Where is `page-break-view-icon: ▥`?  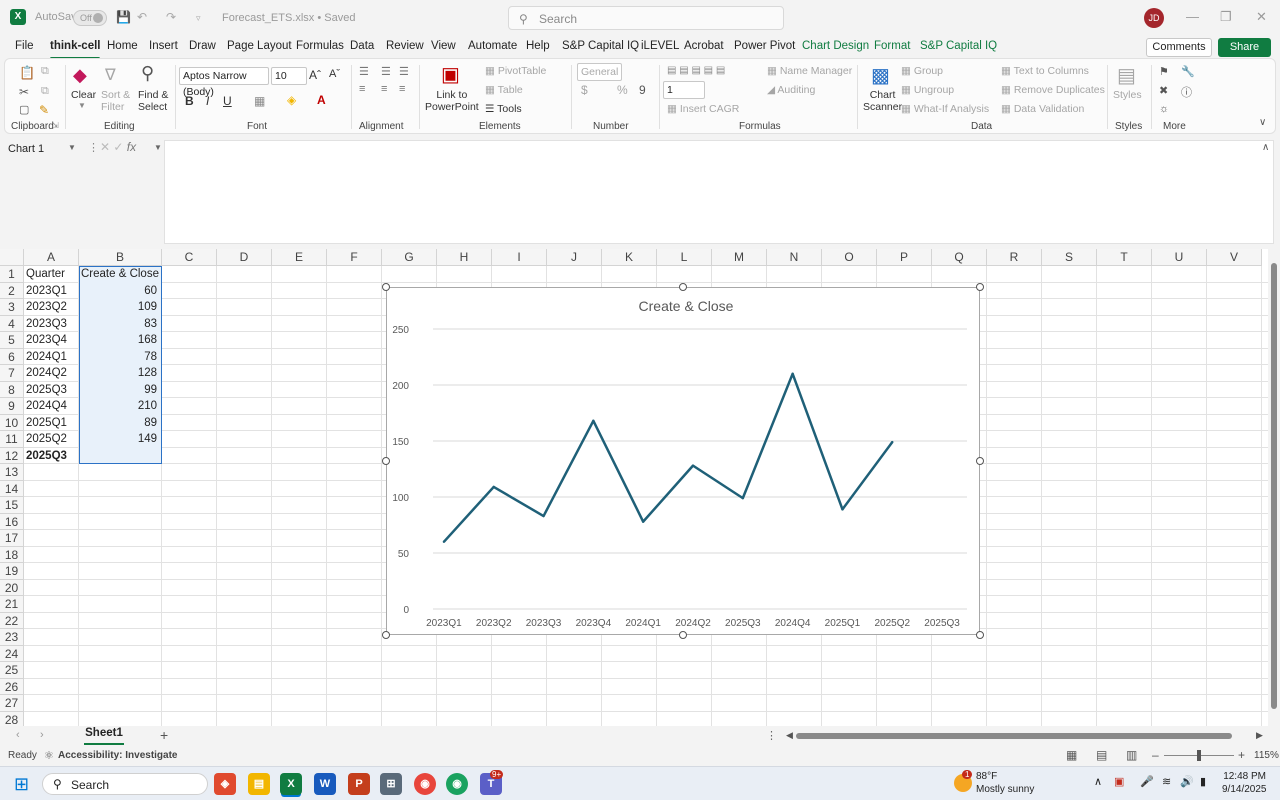 page-break-view-icon: ▥ is located at coordinates (1131, 755).